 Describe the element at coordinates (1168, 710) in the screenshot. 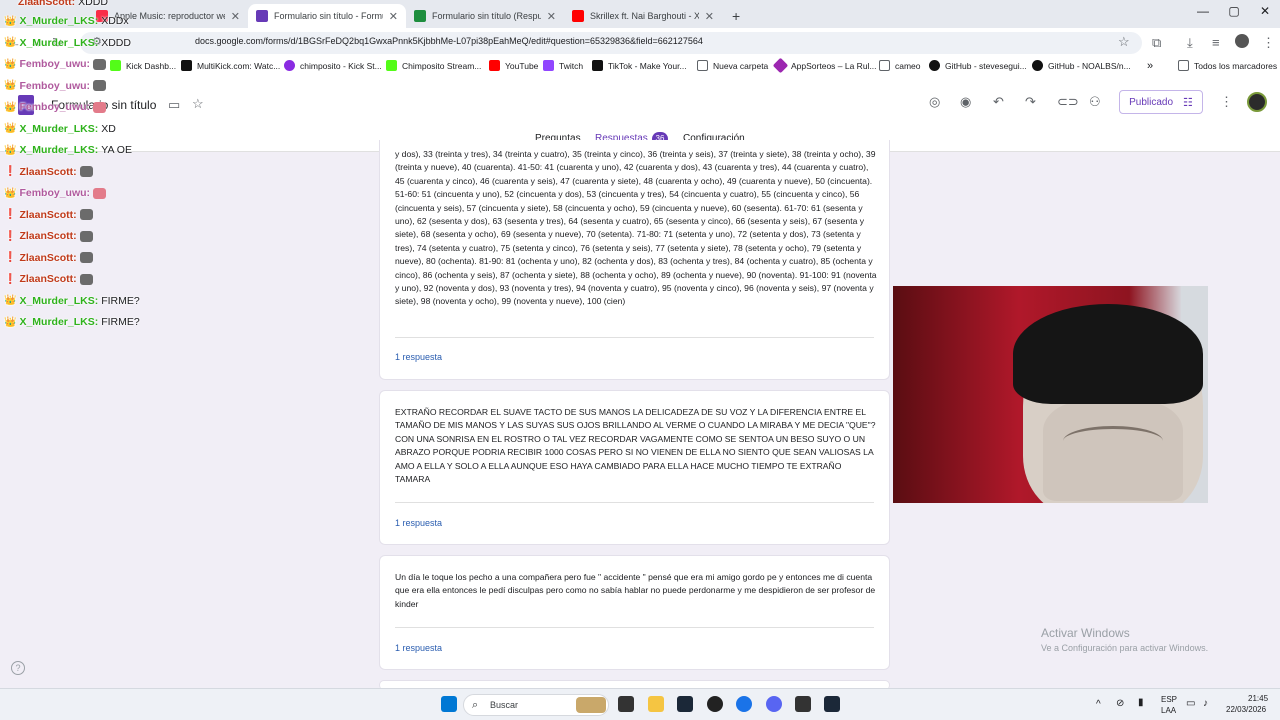

I see `language-indicator-sub: LAA` at that location.